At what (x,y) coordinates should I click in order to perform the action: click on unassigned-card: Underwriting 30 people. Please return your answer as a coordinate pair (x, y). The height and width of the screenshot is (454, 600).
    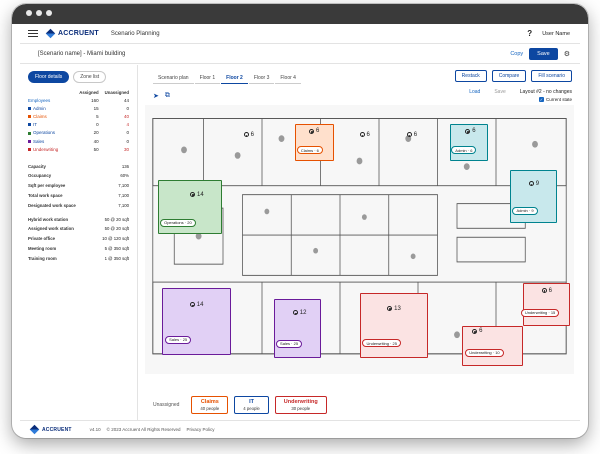
    Looking at the image, I should click on (300, 405).